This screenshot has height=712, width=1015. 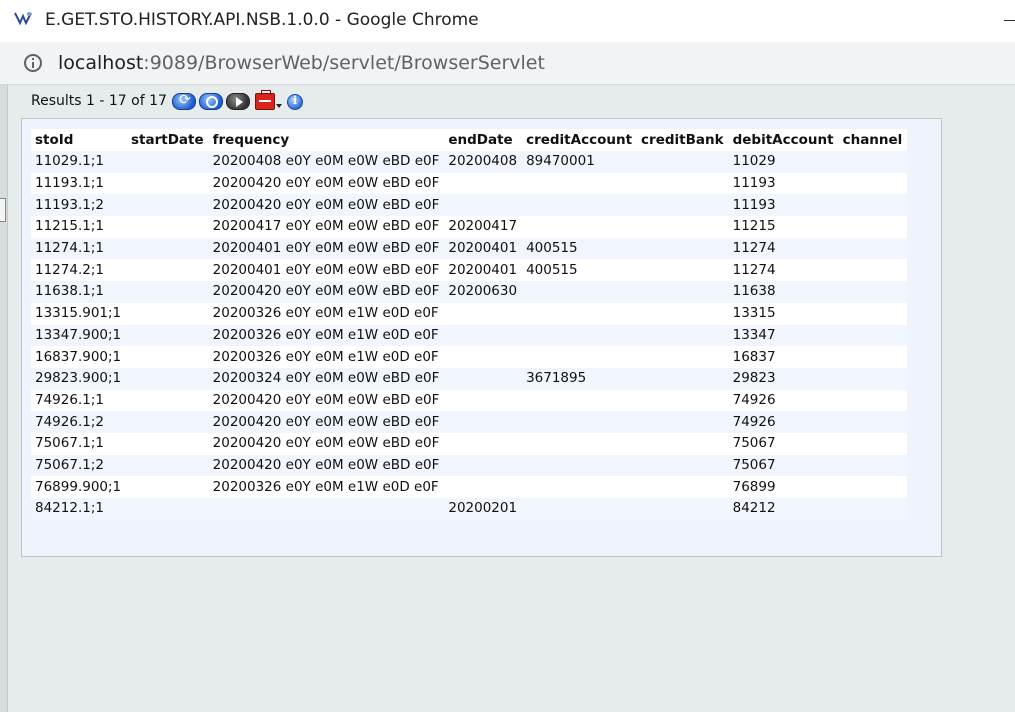 What do you see at coordinates (326, 227) in the screenshot?
I see `cell-frequency: 20200417 e0Y e0M e0W eBD e0F` at bounding box center [326, 227].